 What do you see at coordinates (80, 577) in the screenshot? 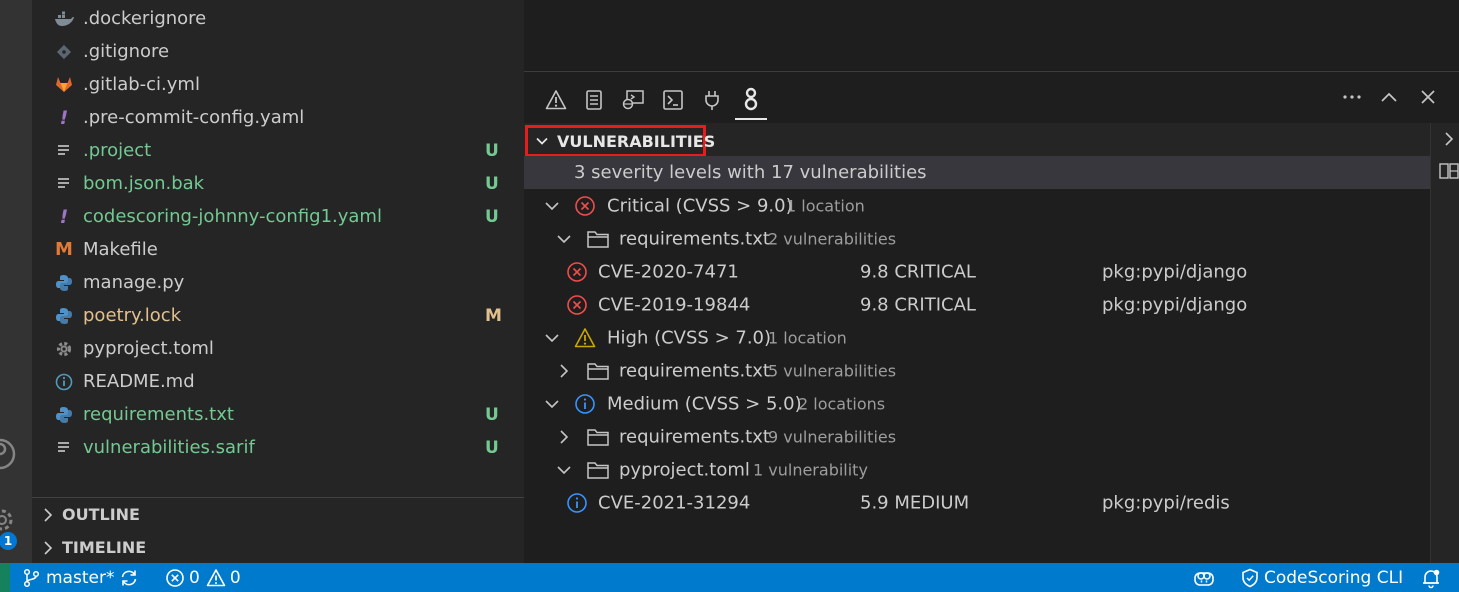
I see `branch-name: master*` at bounding box center [80, 577].